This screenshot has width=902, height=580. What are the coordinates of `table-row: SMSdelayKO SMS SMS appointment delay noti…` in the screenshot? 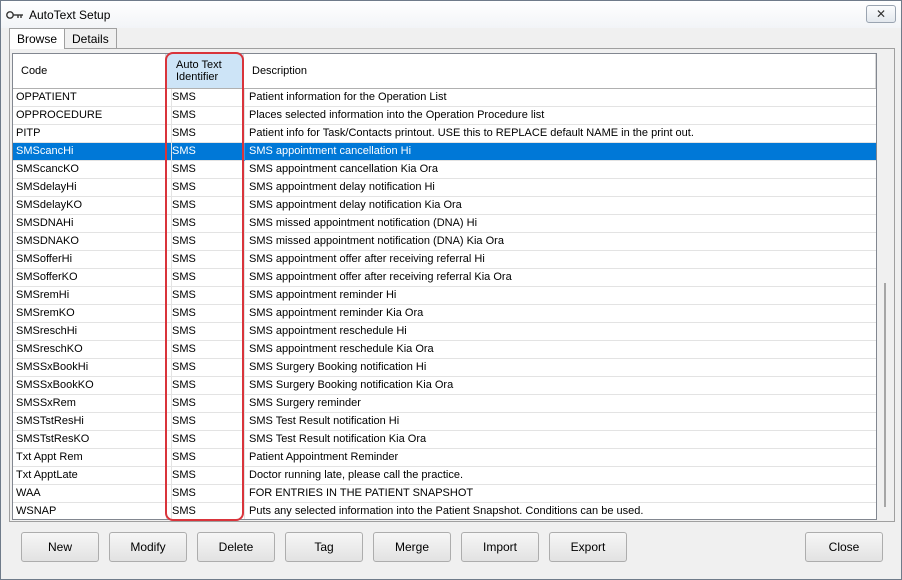 It's located at (444, 206).